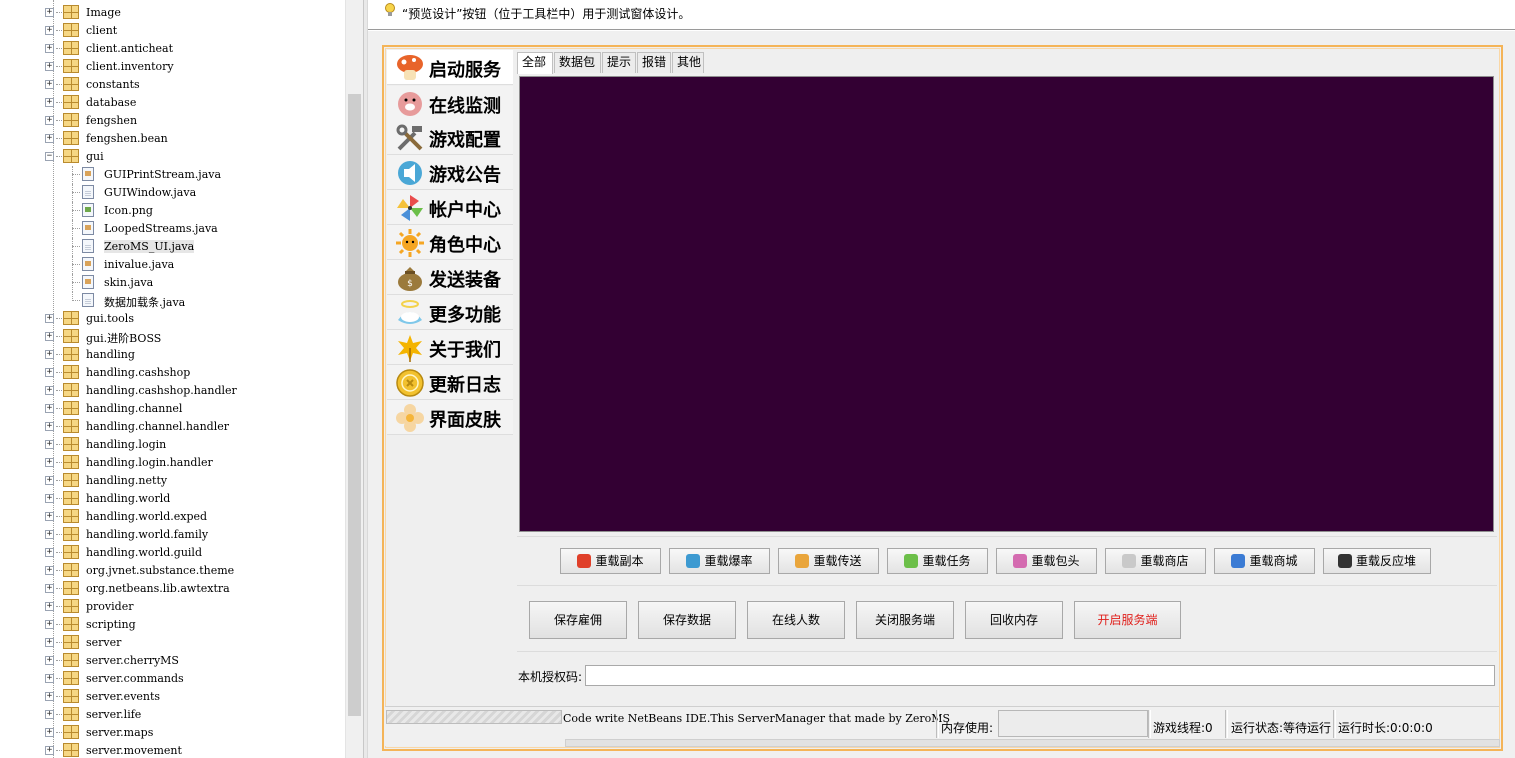  What do you see at coordinates (450, 67) in the screenshot?
I see `nav-item: 启动服务` at bounding box center [450, 67].